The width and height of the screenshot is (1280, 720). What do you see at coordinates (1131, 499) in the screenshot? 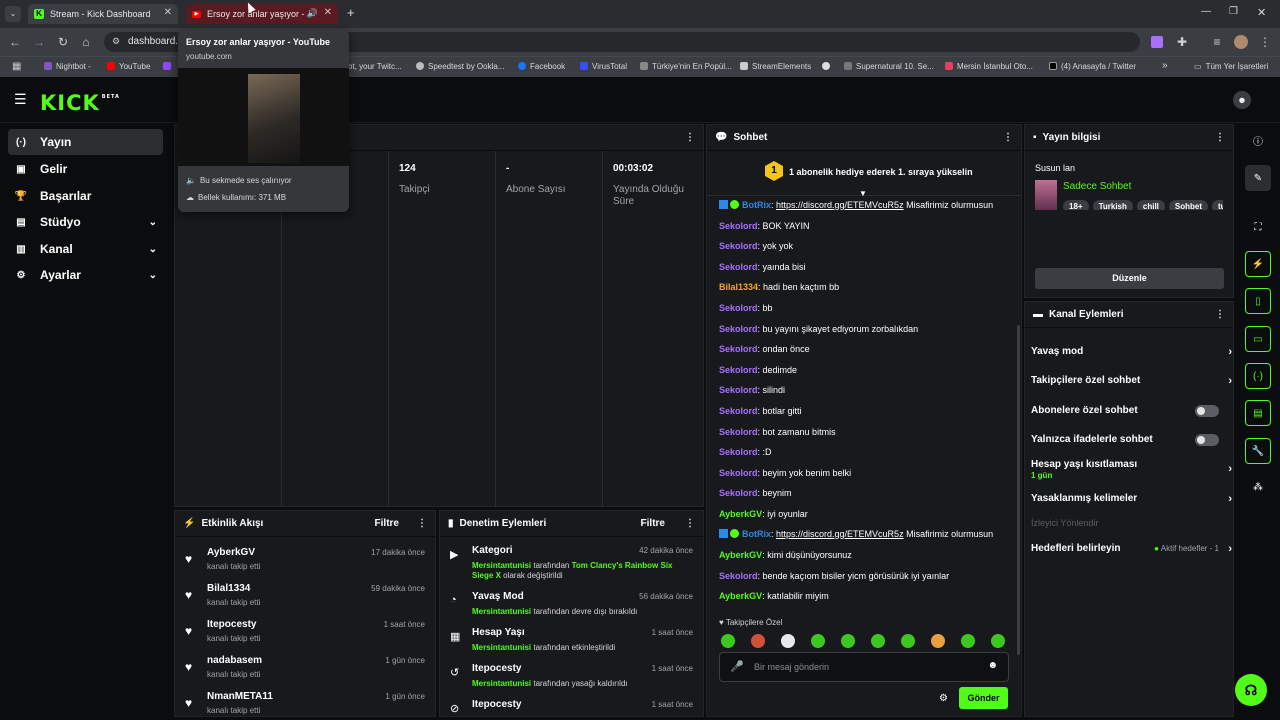
I see `channel-action-item: Yasaklanmış kelimeler ›` at bounding box center [1131, 499].